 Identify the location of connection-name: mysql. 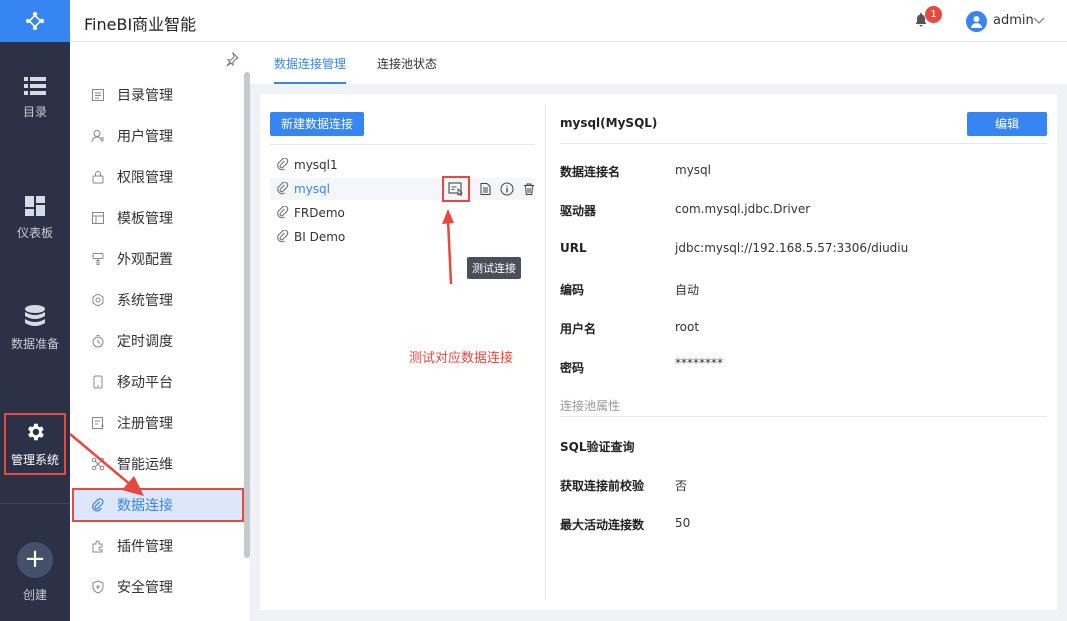
(312, 189).